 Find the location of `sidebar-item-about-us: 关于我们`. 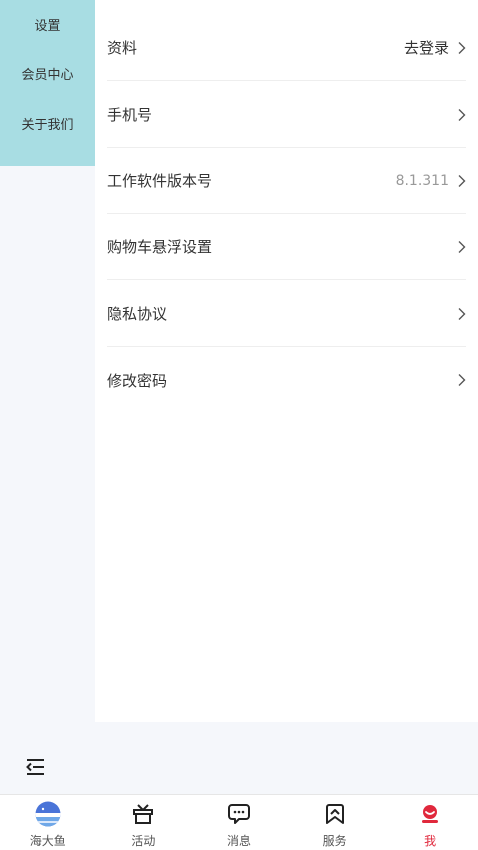

sidebar-item-about-us: 关于我们 is located at coordinates (47, 141).